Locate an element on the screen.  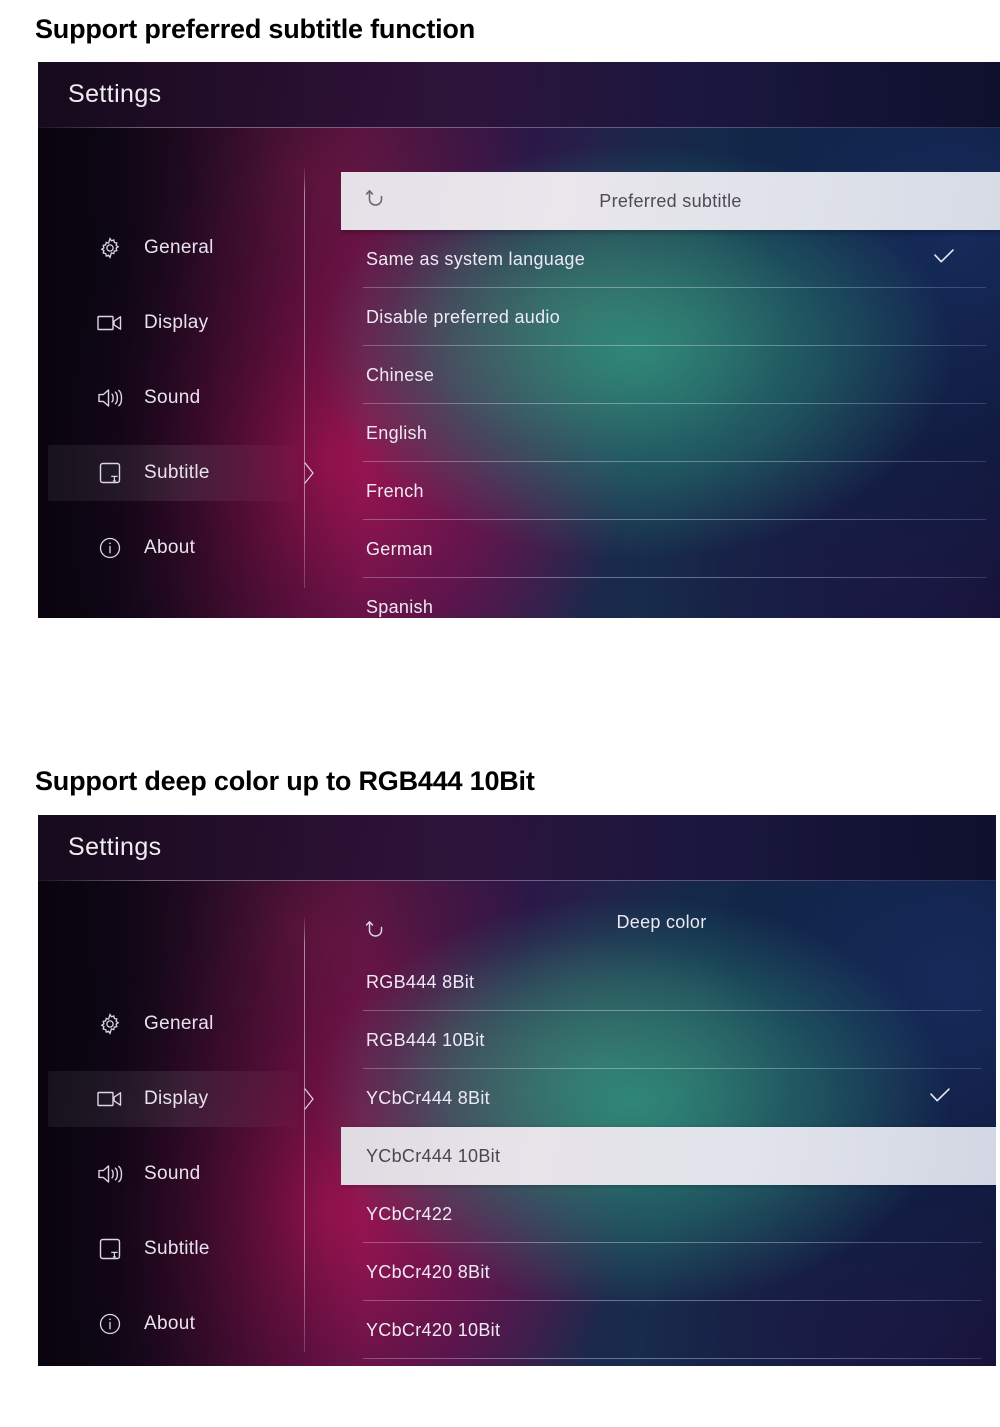
option-label: RGB444 8Bit is located at coordinates (420, 981).